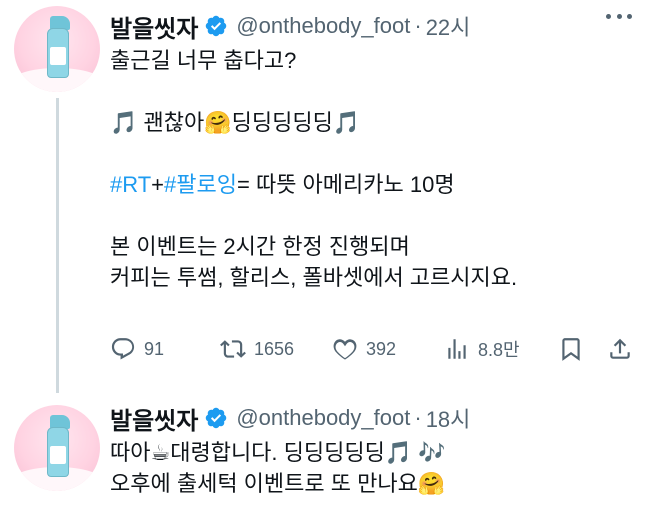 The width and height of the screenshot is (654, 522). Describe the element at coordinates (296, 122) in the screenshot. I see `tweet-line-text: 딩딩딩딩딩🎵` at that location.